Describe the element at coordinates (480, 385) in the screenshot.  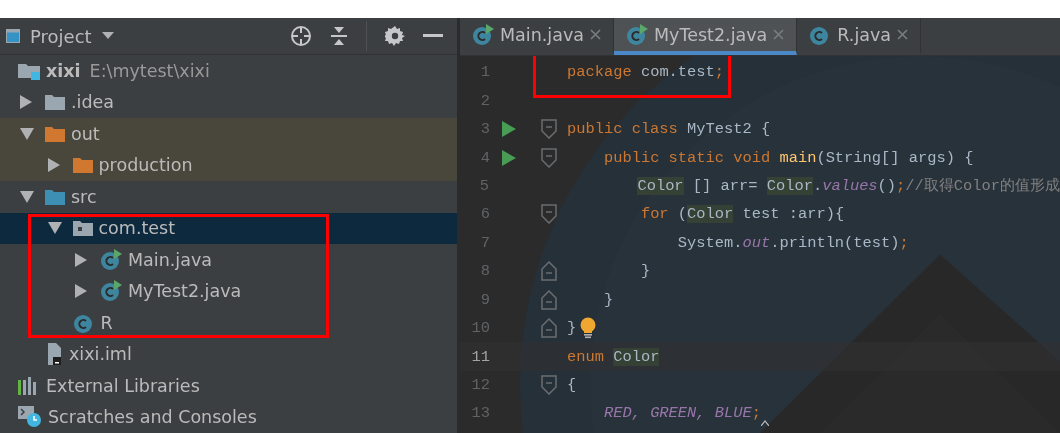
I see `line-number: 12` at that location.